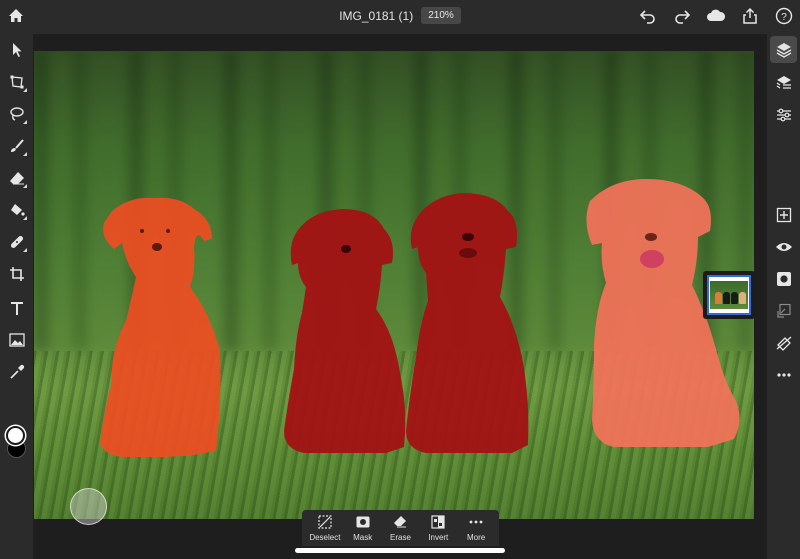 The height and width of the screenshot is (559, 800). What do you see at coordinates (783, 342) in the screenshot?
I see `clear-icon` at bounding box center [783, 342].